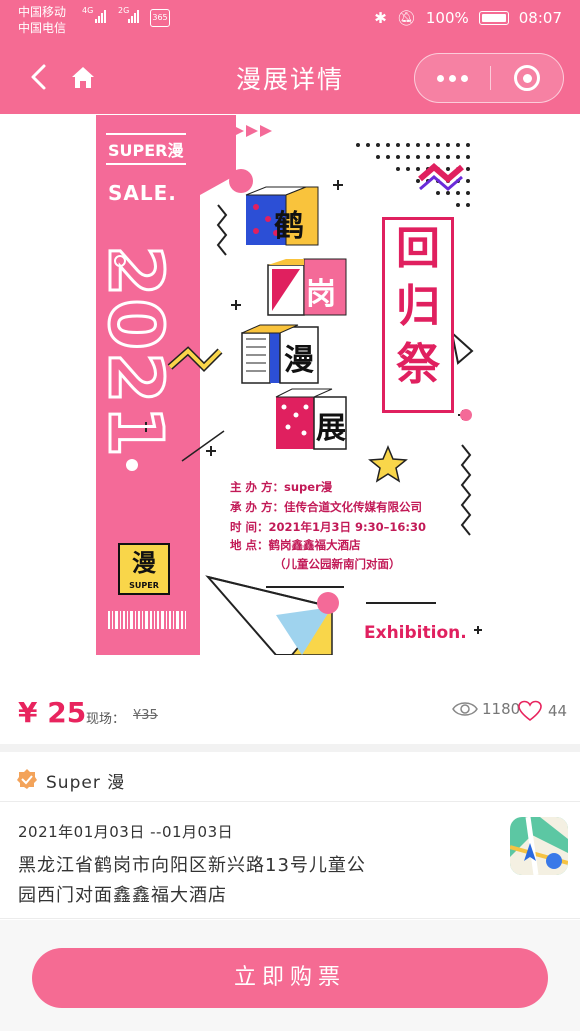 The height and width of the screenshot is (1031, 580). I want to click on poster-info-time: 时 间：2021年1月3日 9:30–16:30, so click(328, 527).